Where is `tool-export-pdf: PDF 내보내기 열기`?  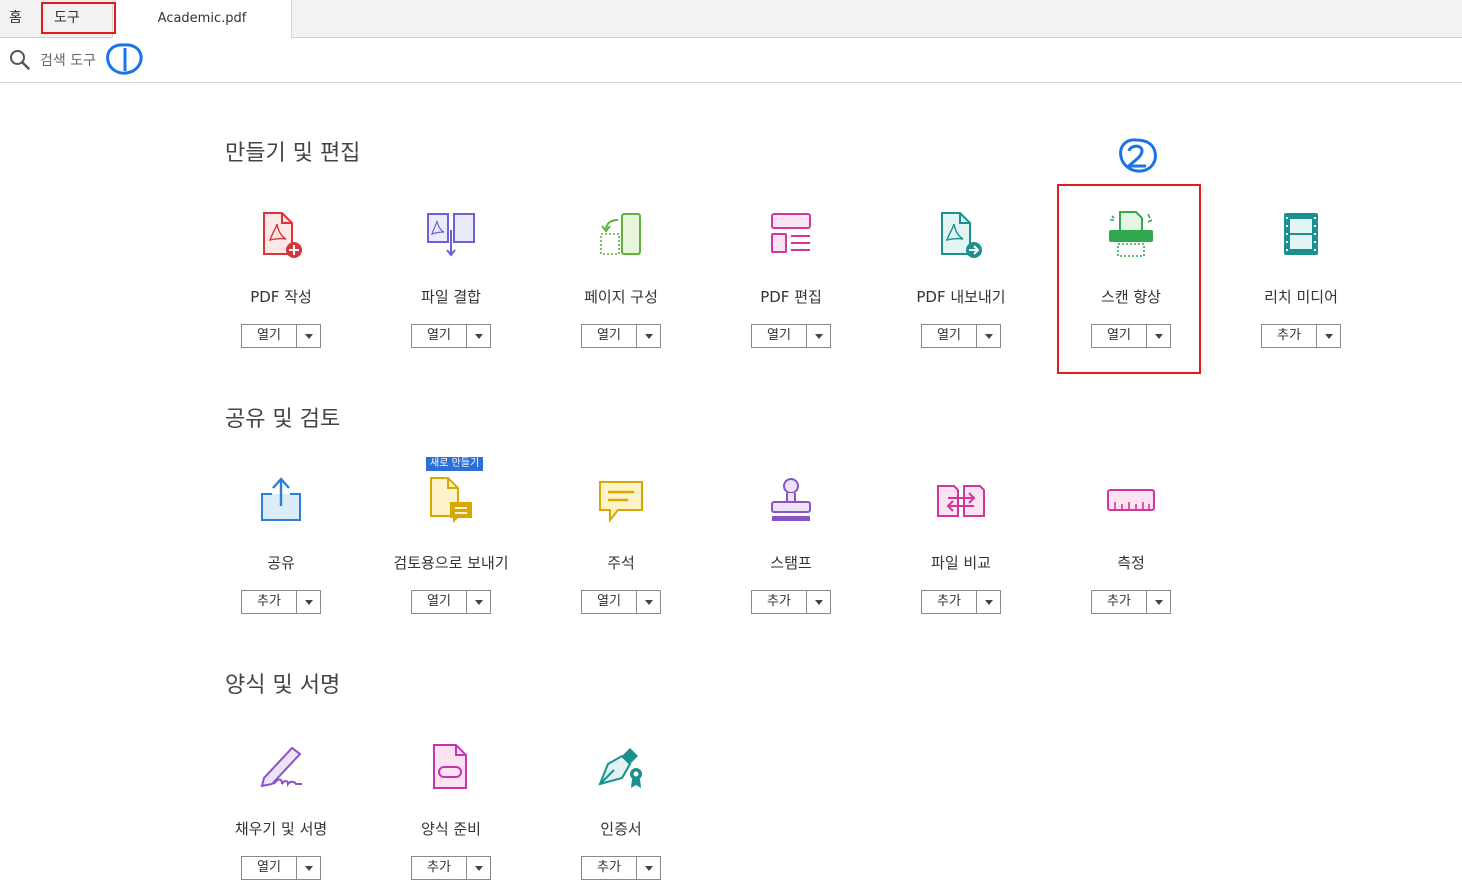 tool-export-pdf: PDF 내보내기 열기 is located at coordinates (961, 290).